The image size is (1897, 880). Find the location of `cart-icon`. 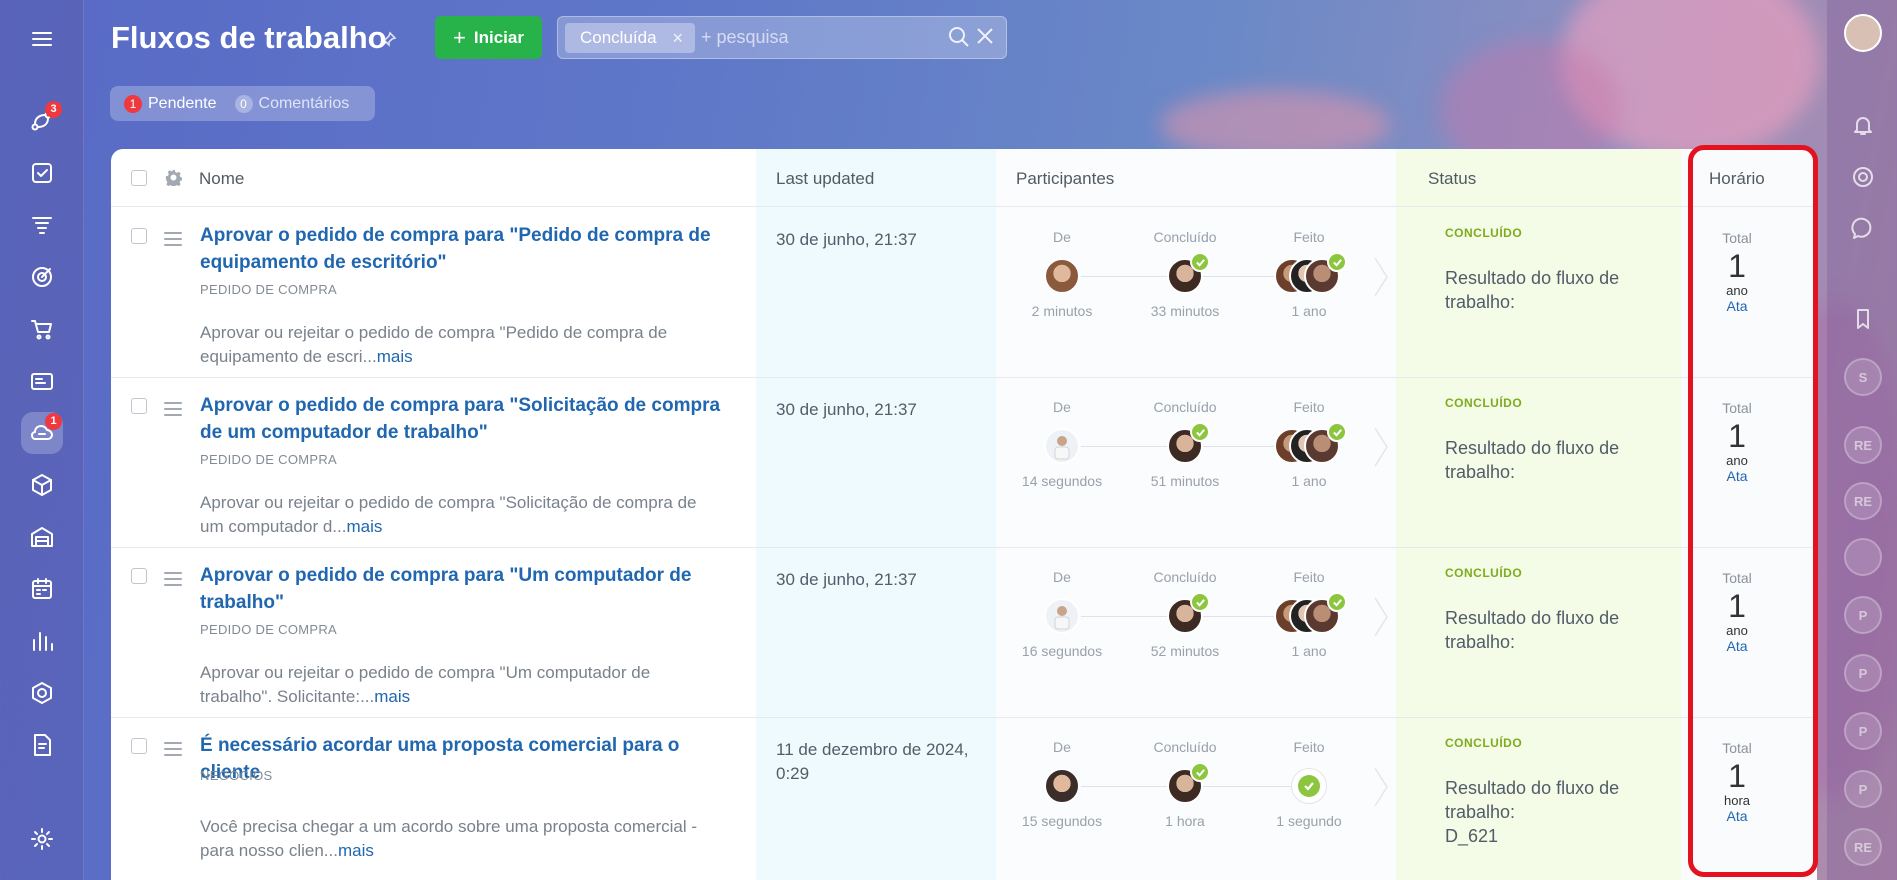

cart-icon is located at coordinates (42, 329).